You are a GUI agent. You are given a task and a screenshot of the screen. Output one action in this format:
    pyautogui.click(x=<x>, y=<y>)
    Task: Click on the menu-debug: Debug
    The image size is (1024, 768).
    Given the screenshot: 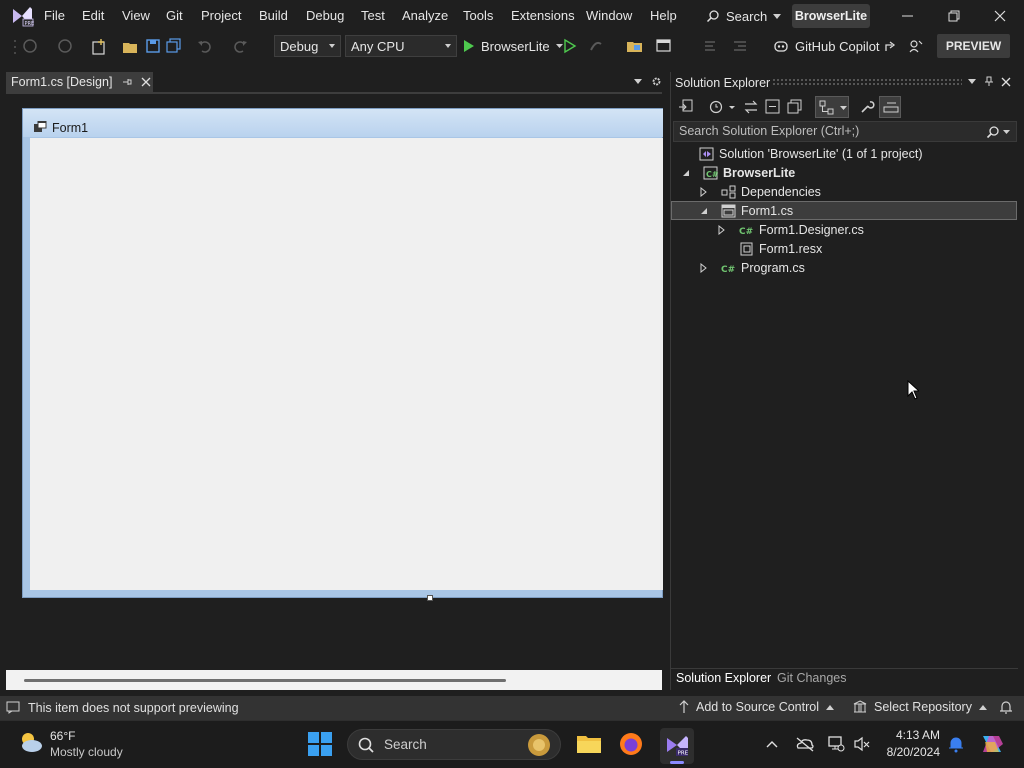 What is the action you would take?
    pyautogui.click(x=325, y=15)
    